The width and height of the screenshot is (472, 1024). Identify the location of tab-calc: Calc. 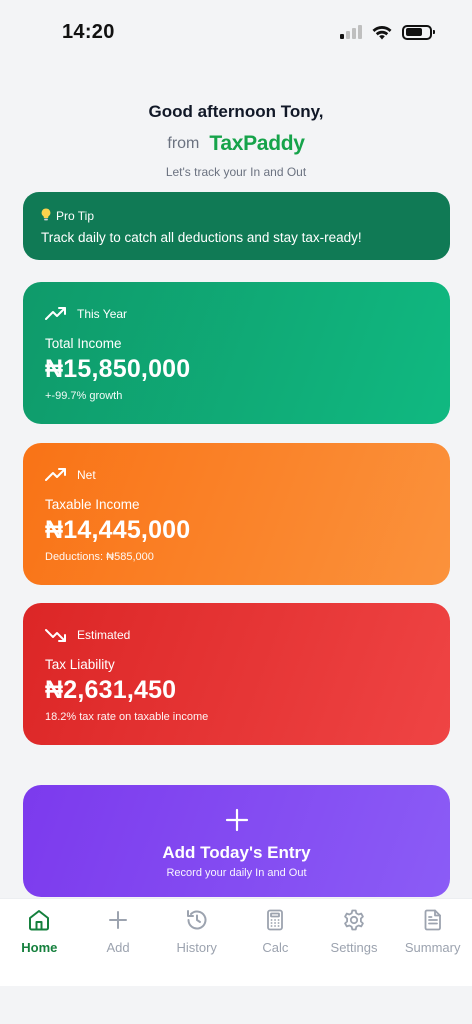
(275, 942).